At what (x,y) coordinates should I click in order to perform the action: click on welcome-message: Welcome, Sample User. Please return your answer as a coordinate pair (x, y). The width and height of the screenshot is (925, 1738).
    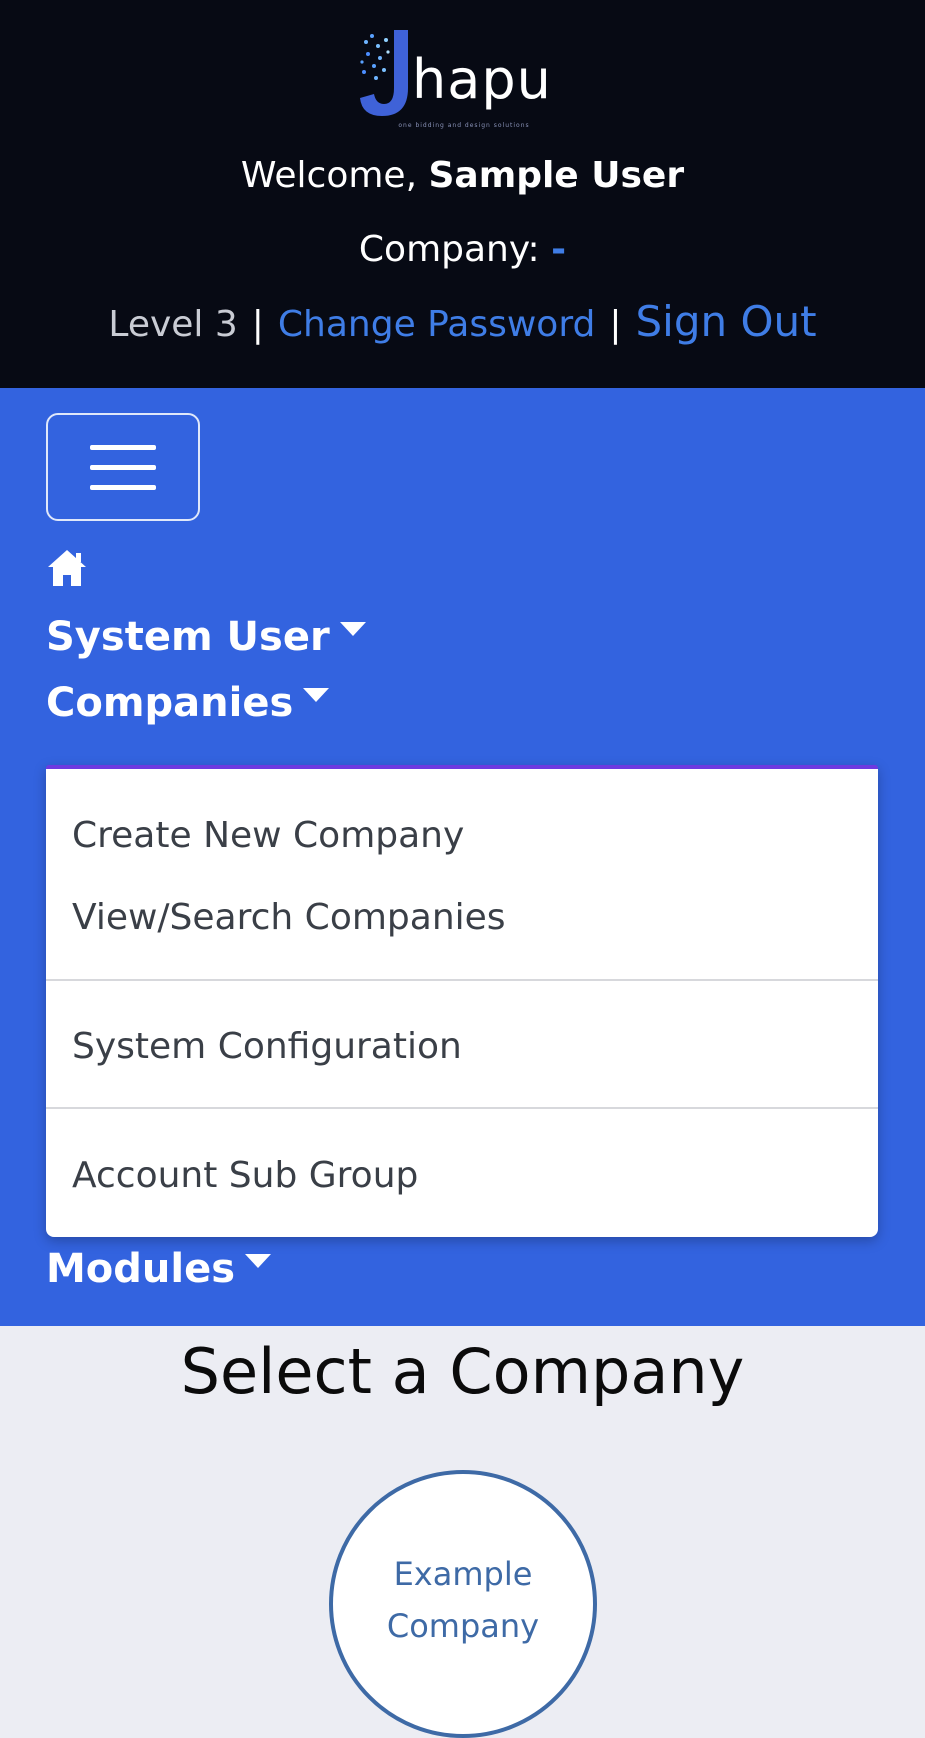
    Looking at the image, I should click on (462, 176).